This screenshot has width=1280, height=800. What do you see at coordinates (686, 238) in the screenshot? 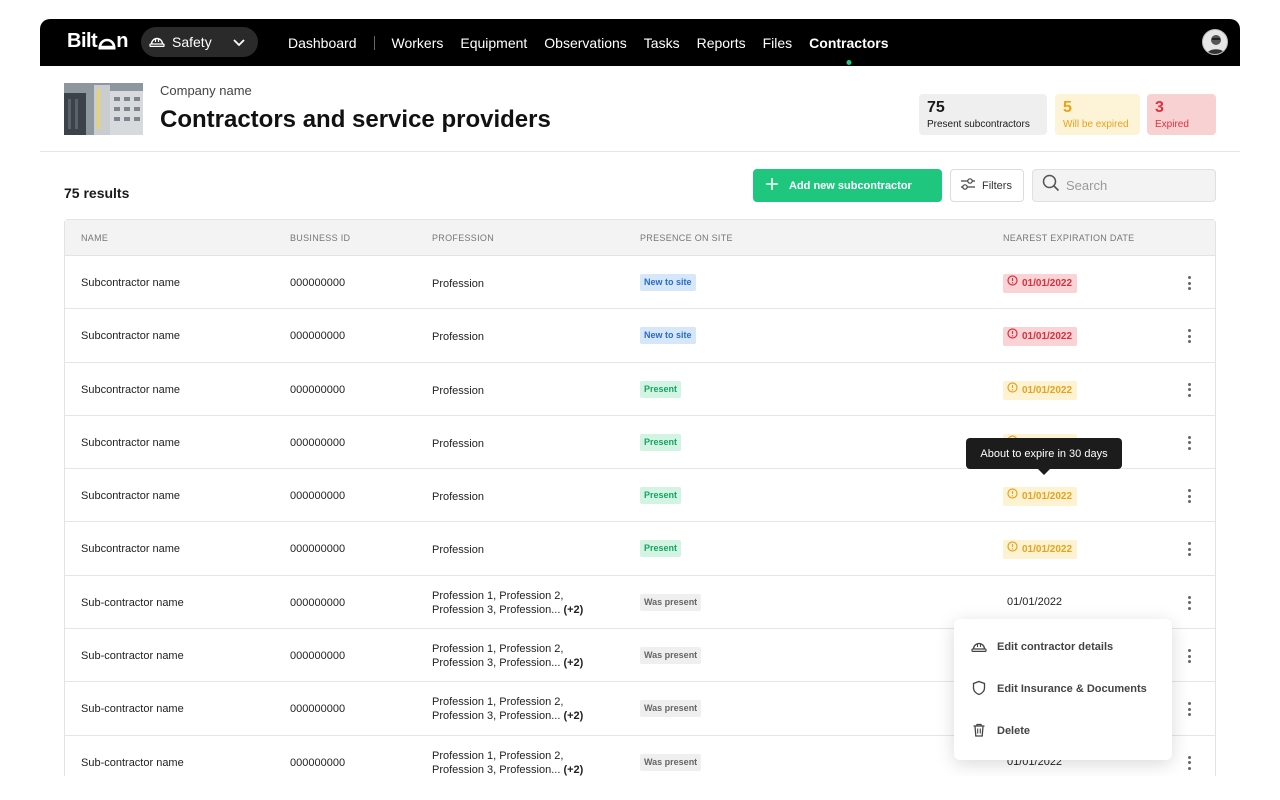
I see `col-presence: PRESENCE ON SITE` at bounding box center [686, 238].